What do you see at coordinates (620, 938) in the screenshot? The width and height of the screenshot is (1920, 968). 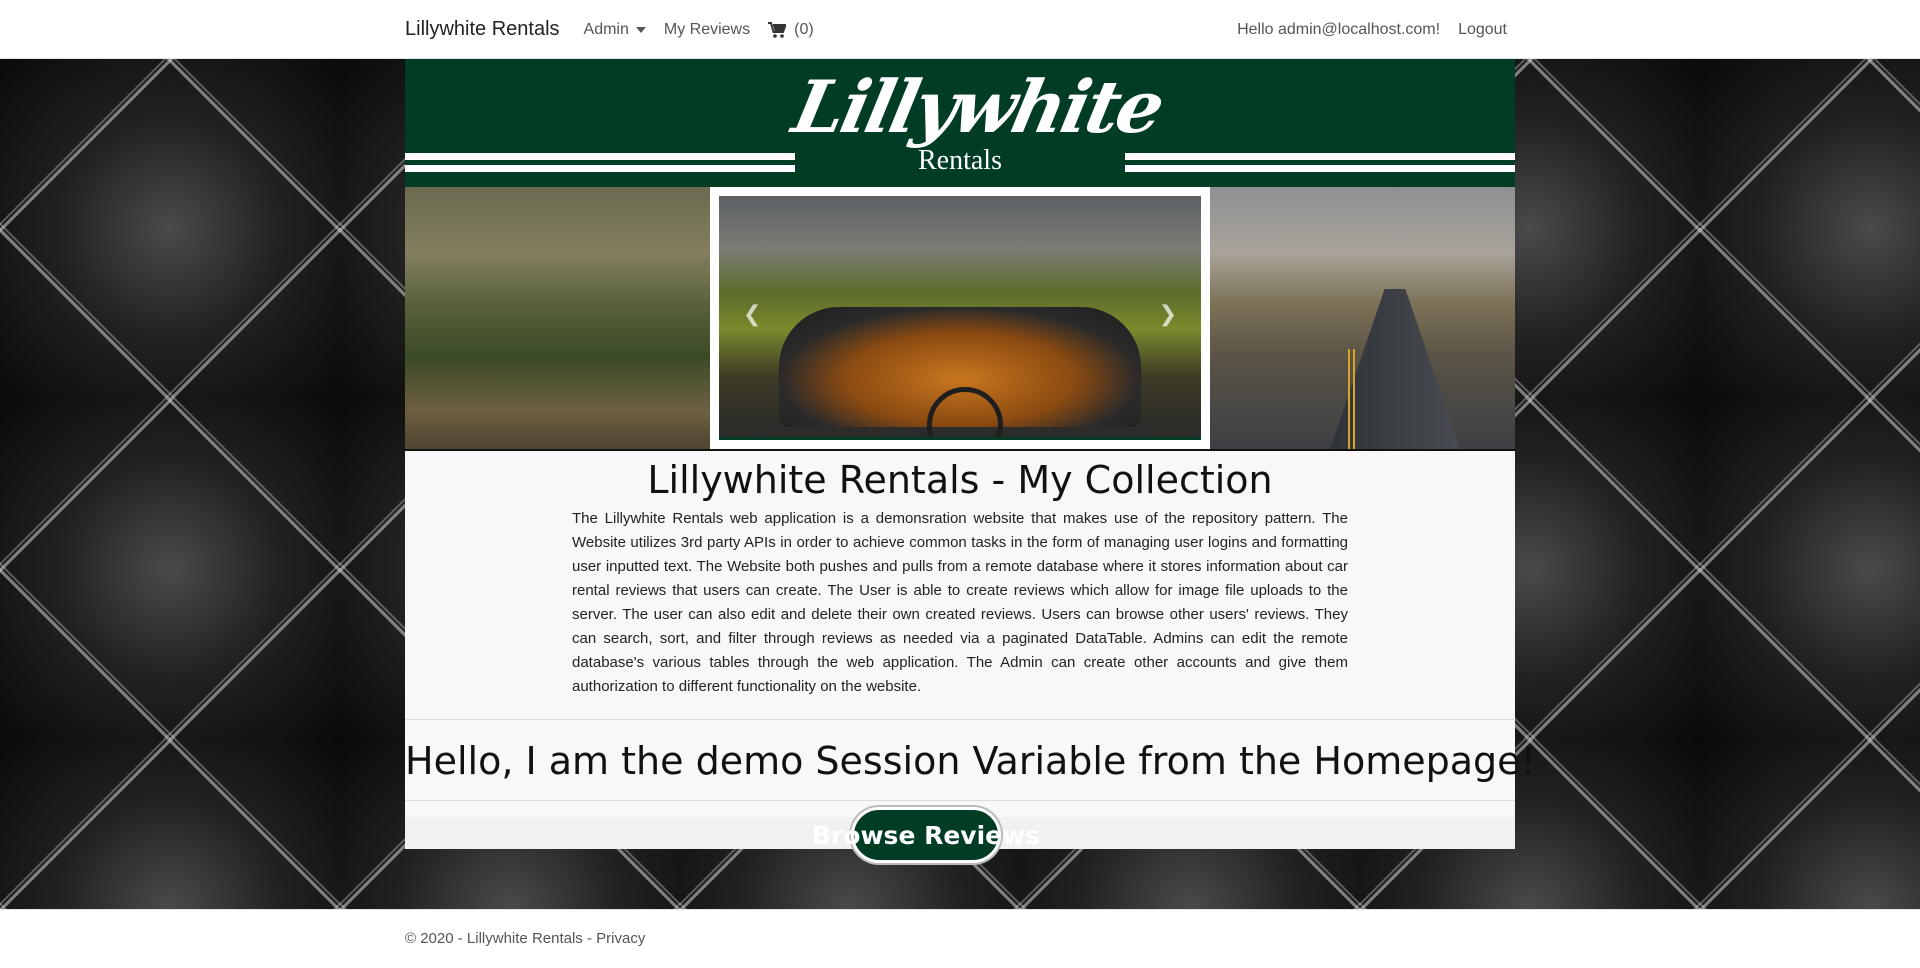 I see `privacy-link: Privacy` at bounding box center [620, 938].